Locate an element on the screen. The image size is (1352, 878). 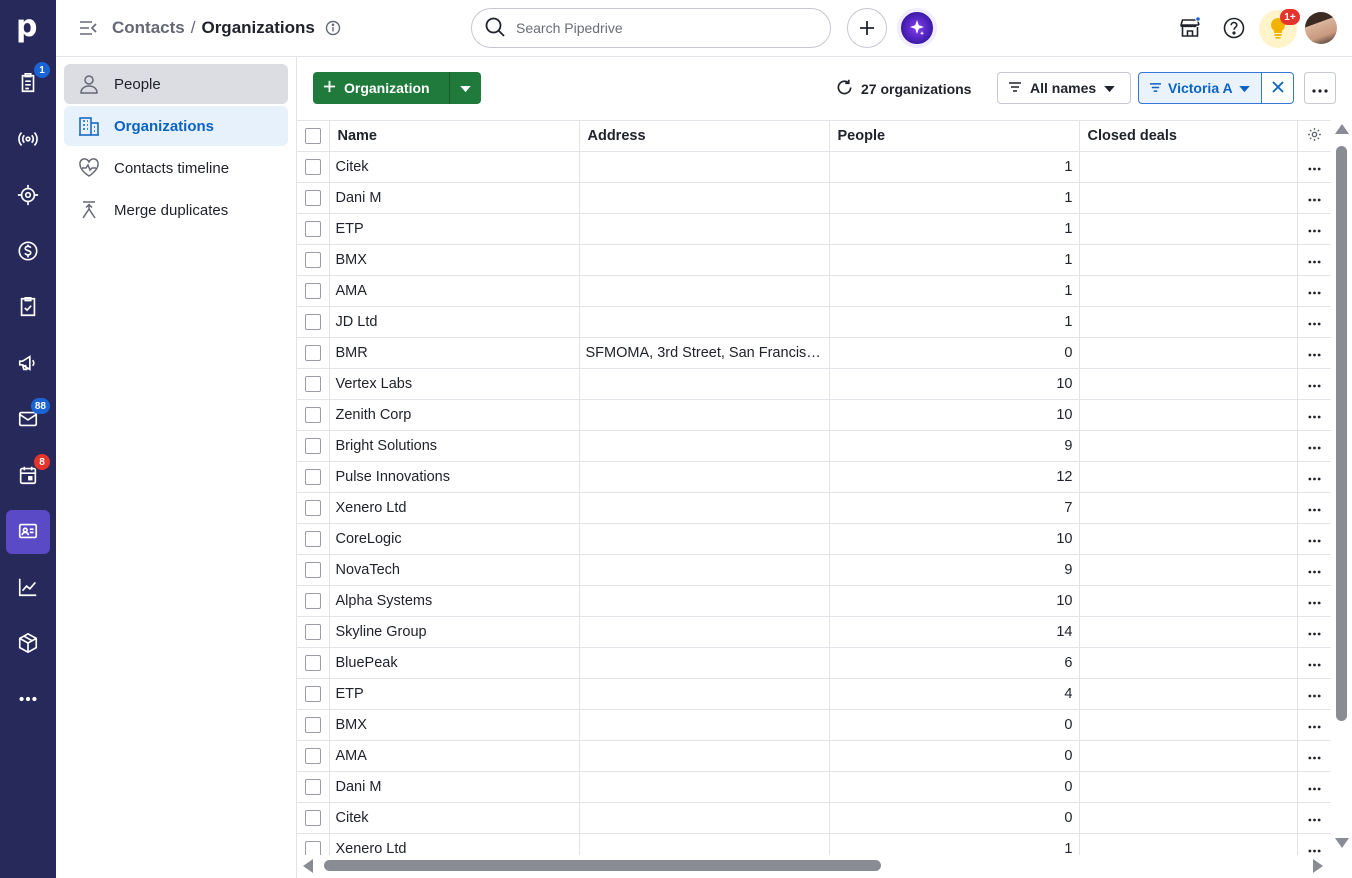
table-row: Xenero Ltd 7 is located at coordinates (814, 508).